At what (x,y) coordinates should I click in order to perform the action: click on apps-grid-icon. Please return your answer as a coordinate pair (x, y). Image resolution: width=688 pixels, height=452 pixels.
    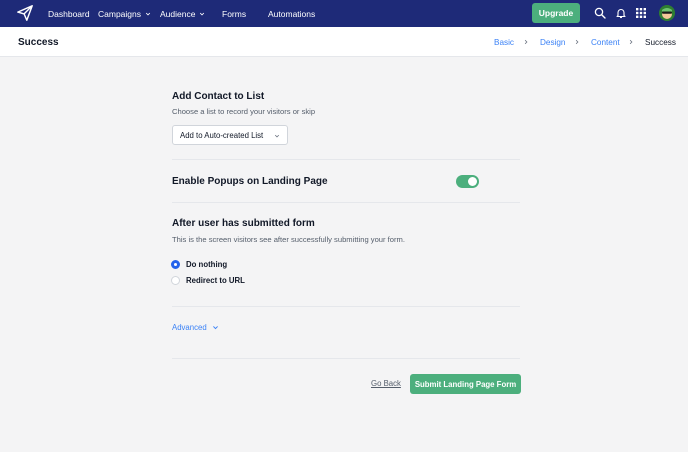
    Looking at the image, I should click on (641, 13).